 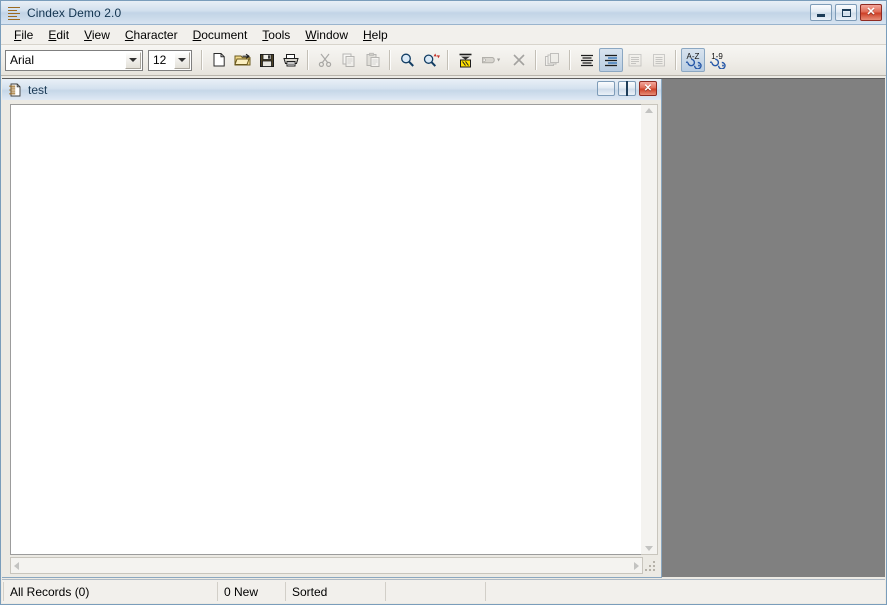 What do you see at coordinates (63, 34) in the screenshot?
I see `menu-label-edit: dit` at bounding box center [63, 34].